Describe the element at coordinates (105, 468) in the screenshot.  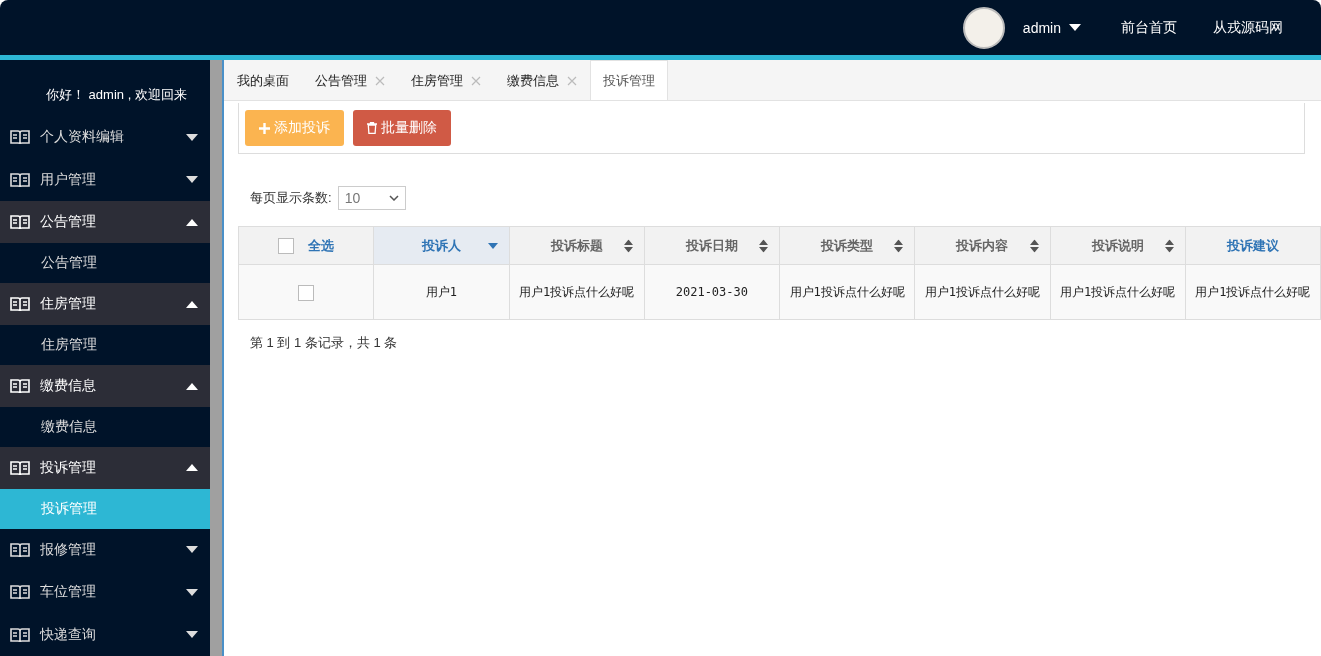
I see `sidebar-item: 投诉管理` at that location.